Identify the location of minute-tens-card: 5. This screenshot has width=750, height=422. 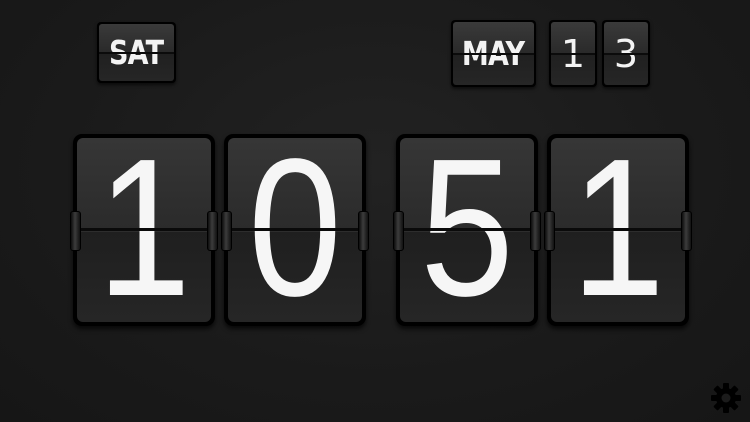
(467, 230).